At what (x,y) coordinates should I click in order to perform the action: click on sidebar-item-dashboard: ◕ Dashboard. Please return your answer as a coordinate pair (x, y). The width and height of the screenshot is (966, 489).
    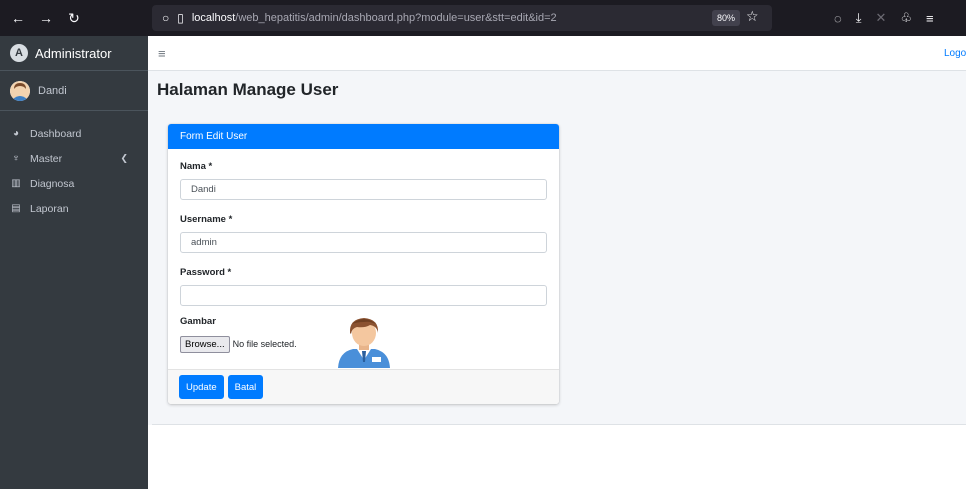
    Looking at the image, I should click on (74, 133).